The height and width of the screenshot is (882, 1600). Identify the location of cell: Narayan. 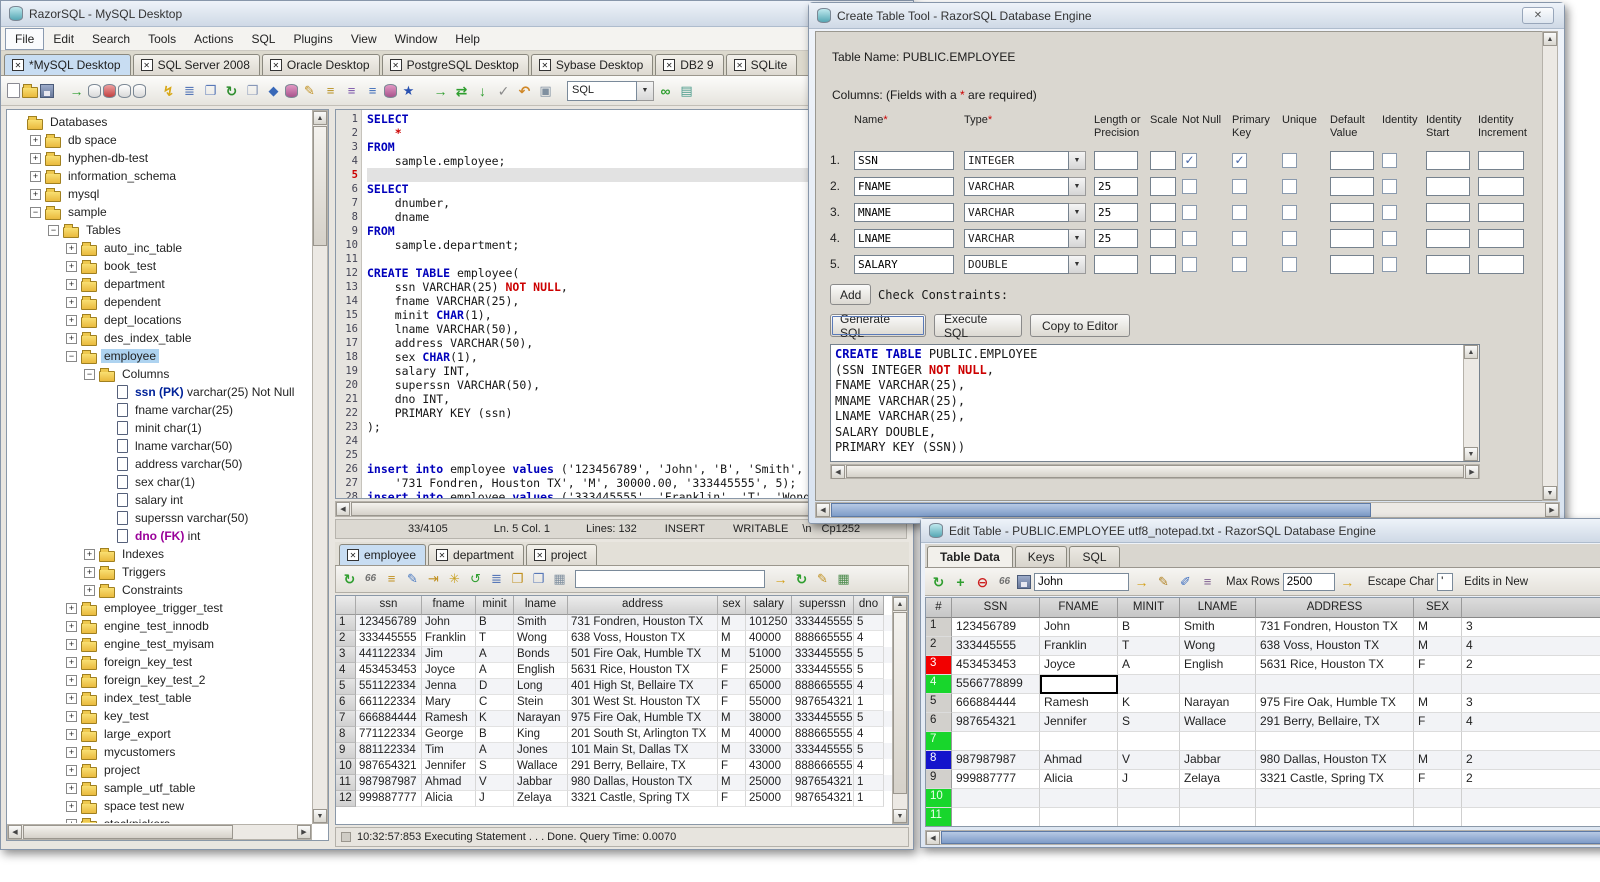
(541, 719).